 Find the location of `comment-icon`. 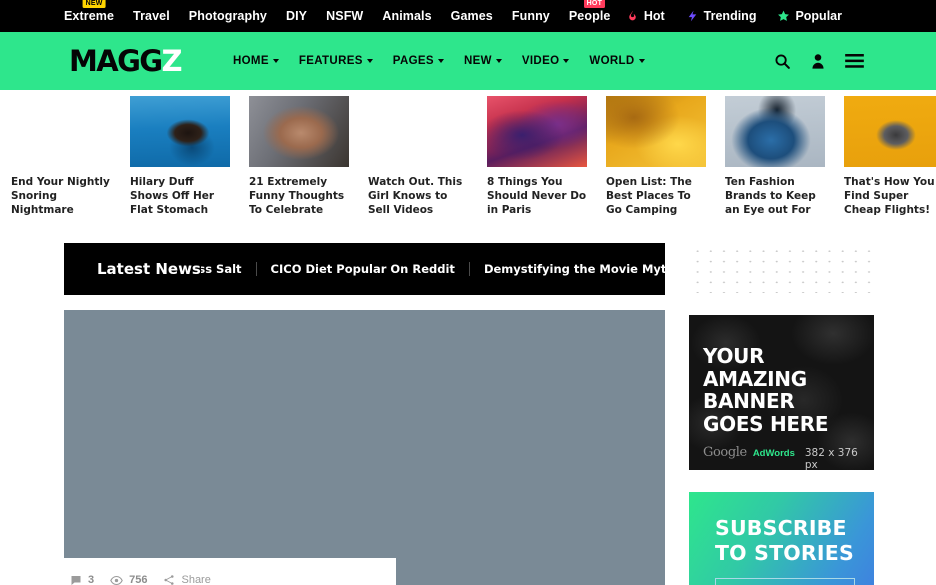

comment-icon is located at coordinates (76, 580).